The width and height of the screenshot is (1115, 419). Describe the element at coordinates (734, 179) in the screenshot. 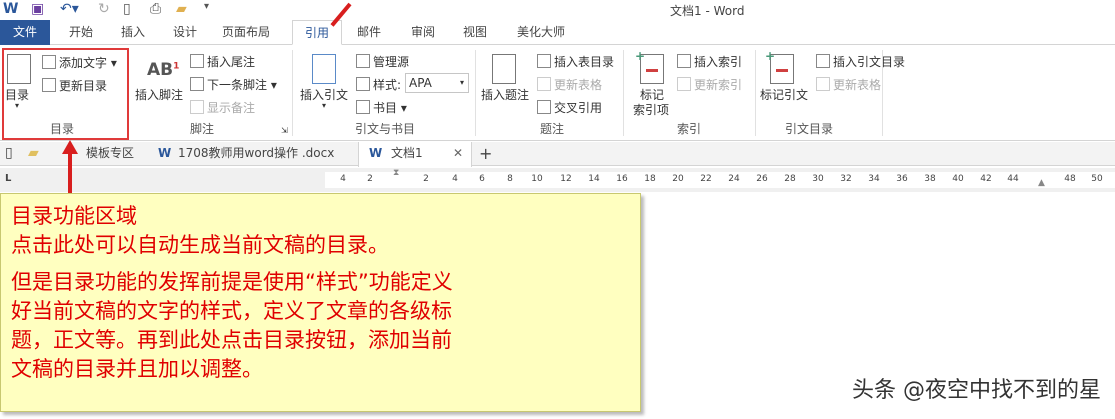

I see `ruler-number: 24` at that location.